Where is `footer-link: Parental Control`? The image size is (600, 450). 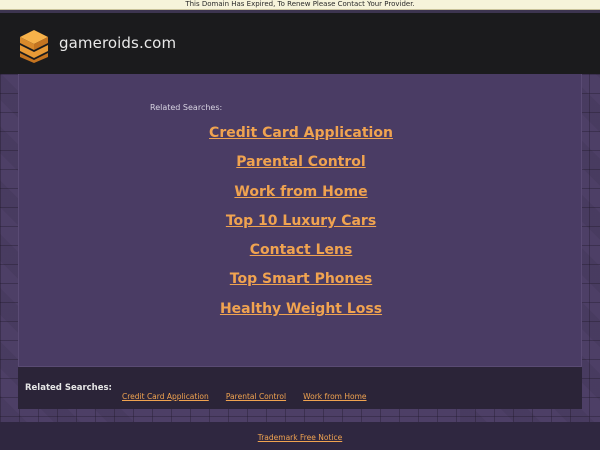 footer-link: Parental Control is located at coordinates (256, 396).